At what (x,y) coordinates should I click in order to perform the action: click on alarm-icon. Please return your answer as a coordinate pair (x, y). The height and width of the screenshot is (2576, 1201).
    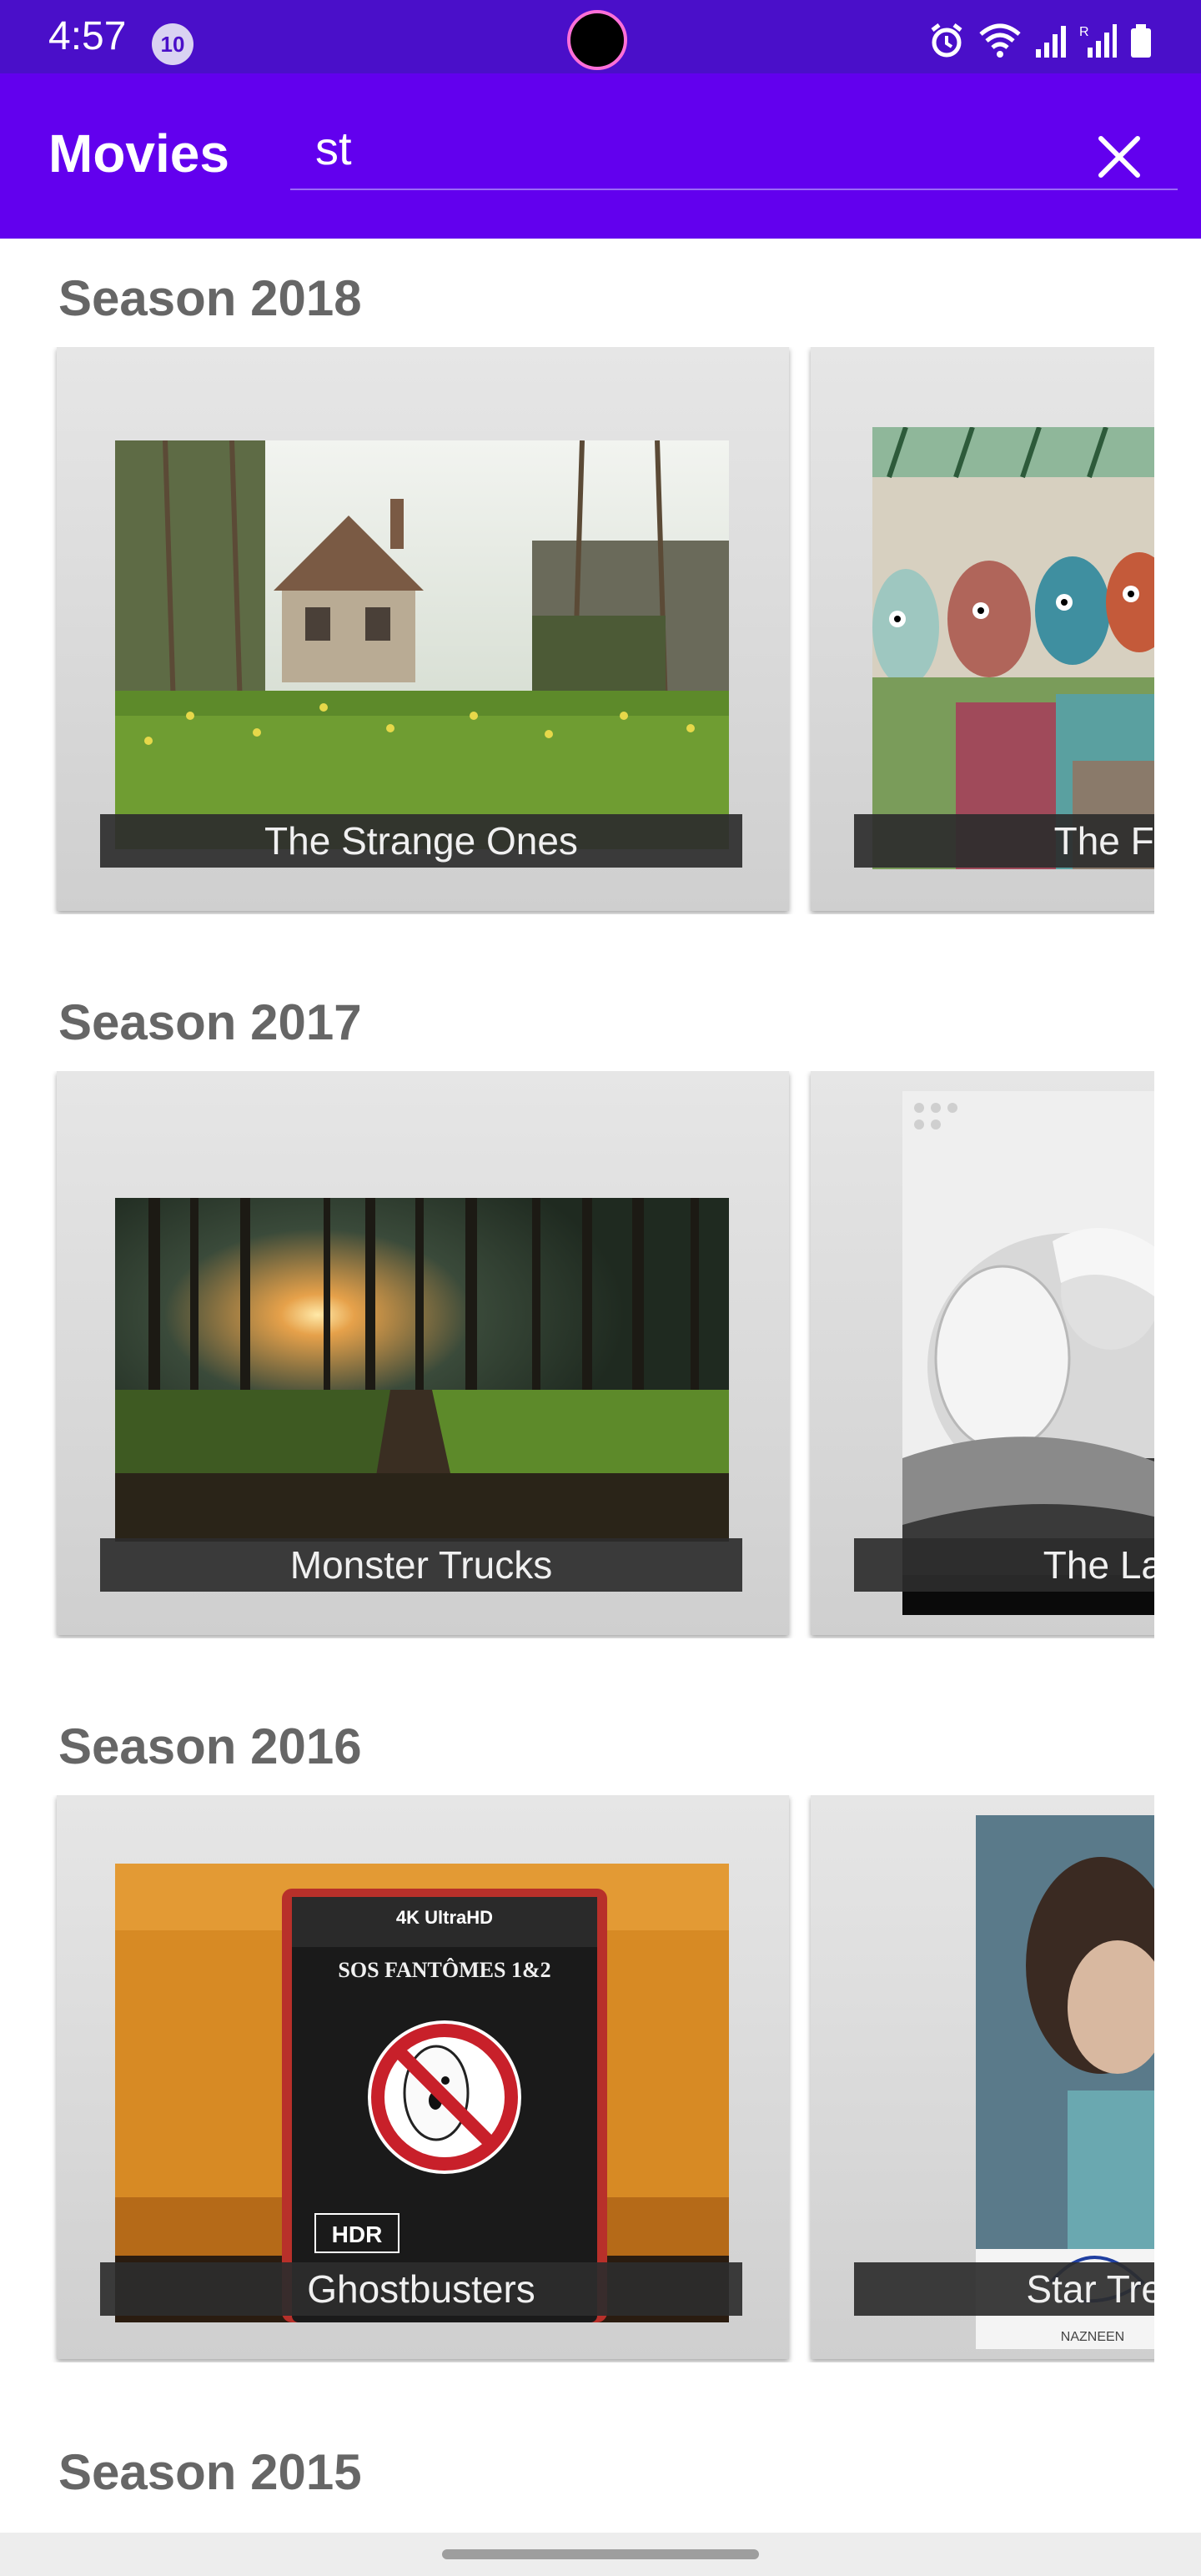
    Looking at the image, I should click on (947, 40).